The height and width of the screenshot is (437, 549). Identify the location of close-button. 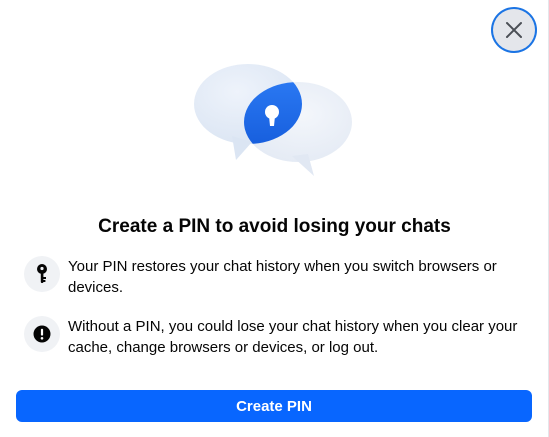
(514, 30).